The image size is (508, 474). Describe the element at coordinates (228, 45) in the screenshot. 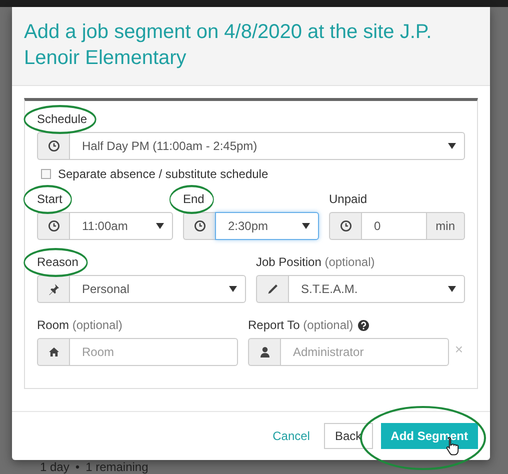

I see `modal-title: Add a job segment on 4/8/2020 at the site J.P. Lenoir Elementary` at that location.